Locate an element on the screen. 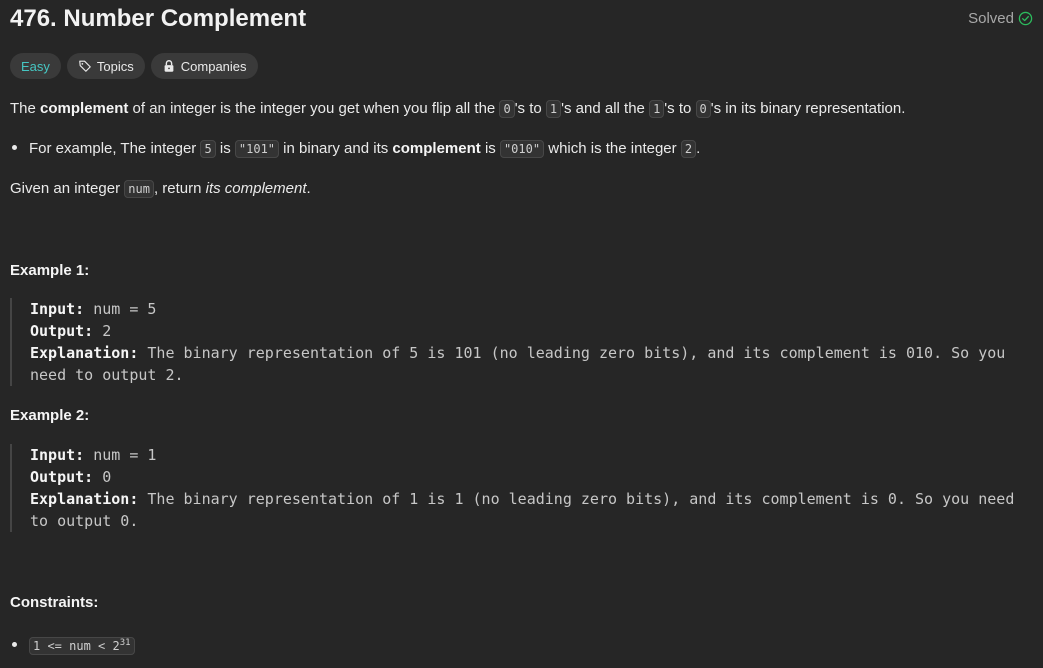 The width and height of the screenshot is (1043, 668). example-2-heading: Example 2: is located at coordinates (50, 415).